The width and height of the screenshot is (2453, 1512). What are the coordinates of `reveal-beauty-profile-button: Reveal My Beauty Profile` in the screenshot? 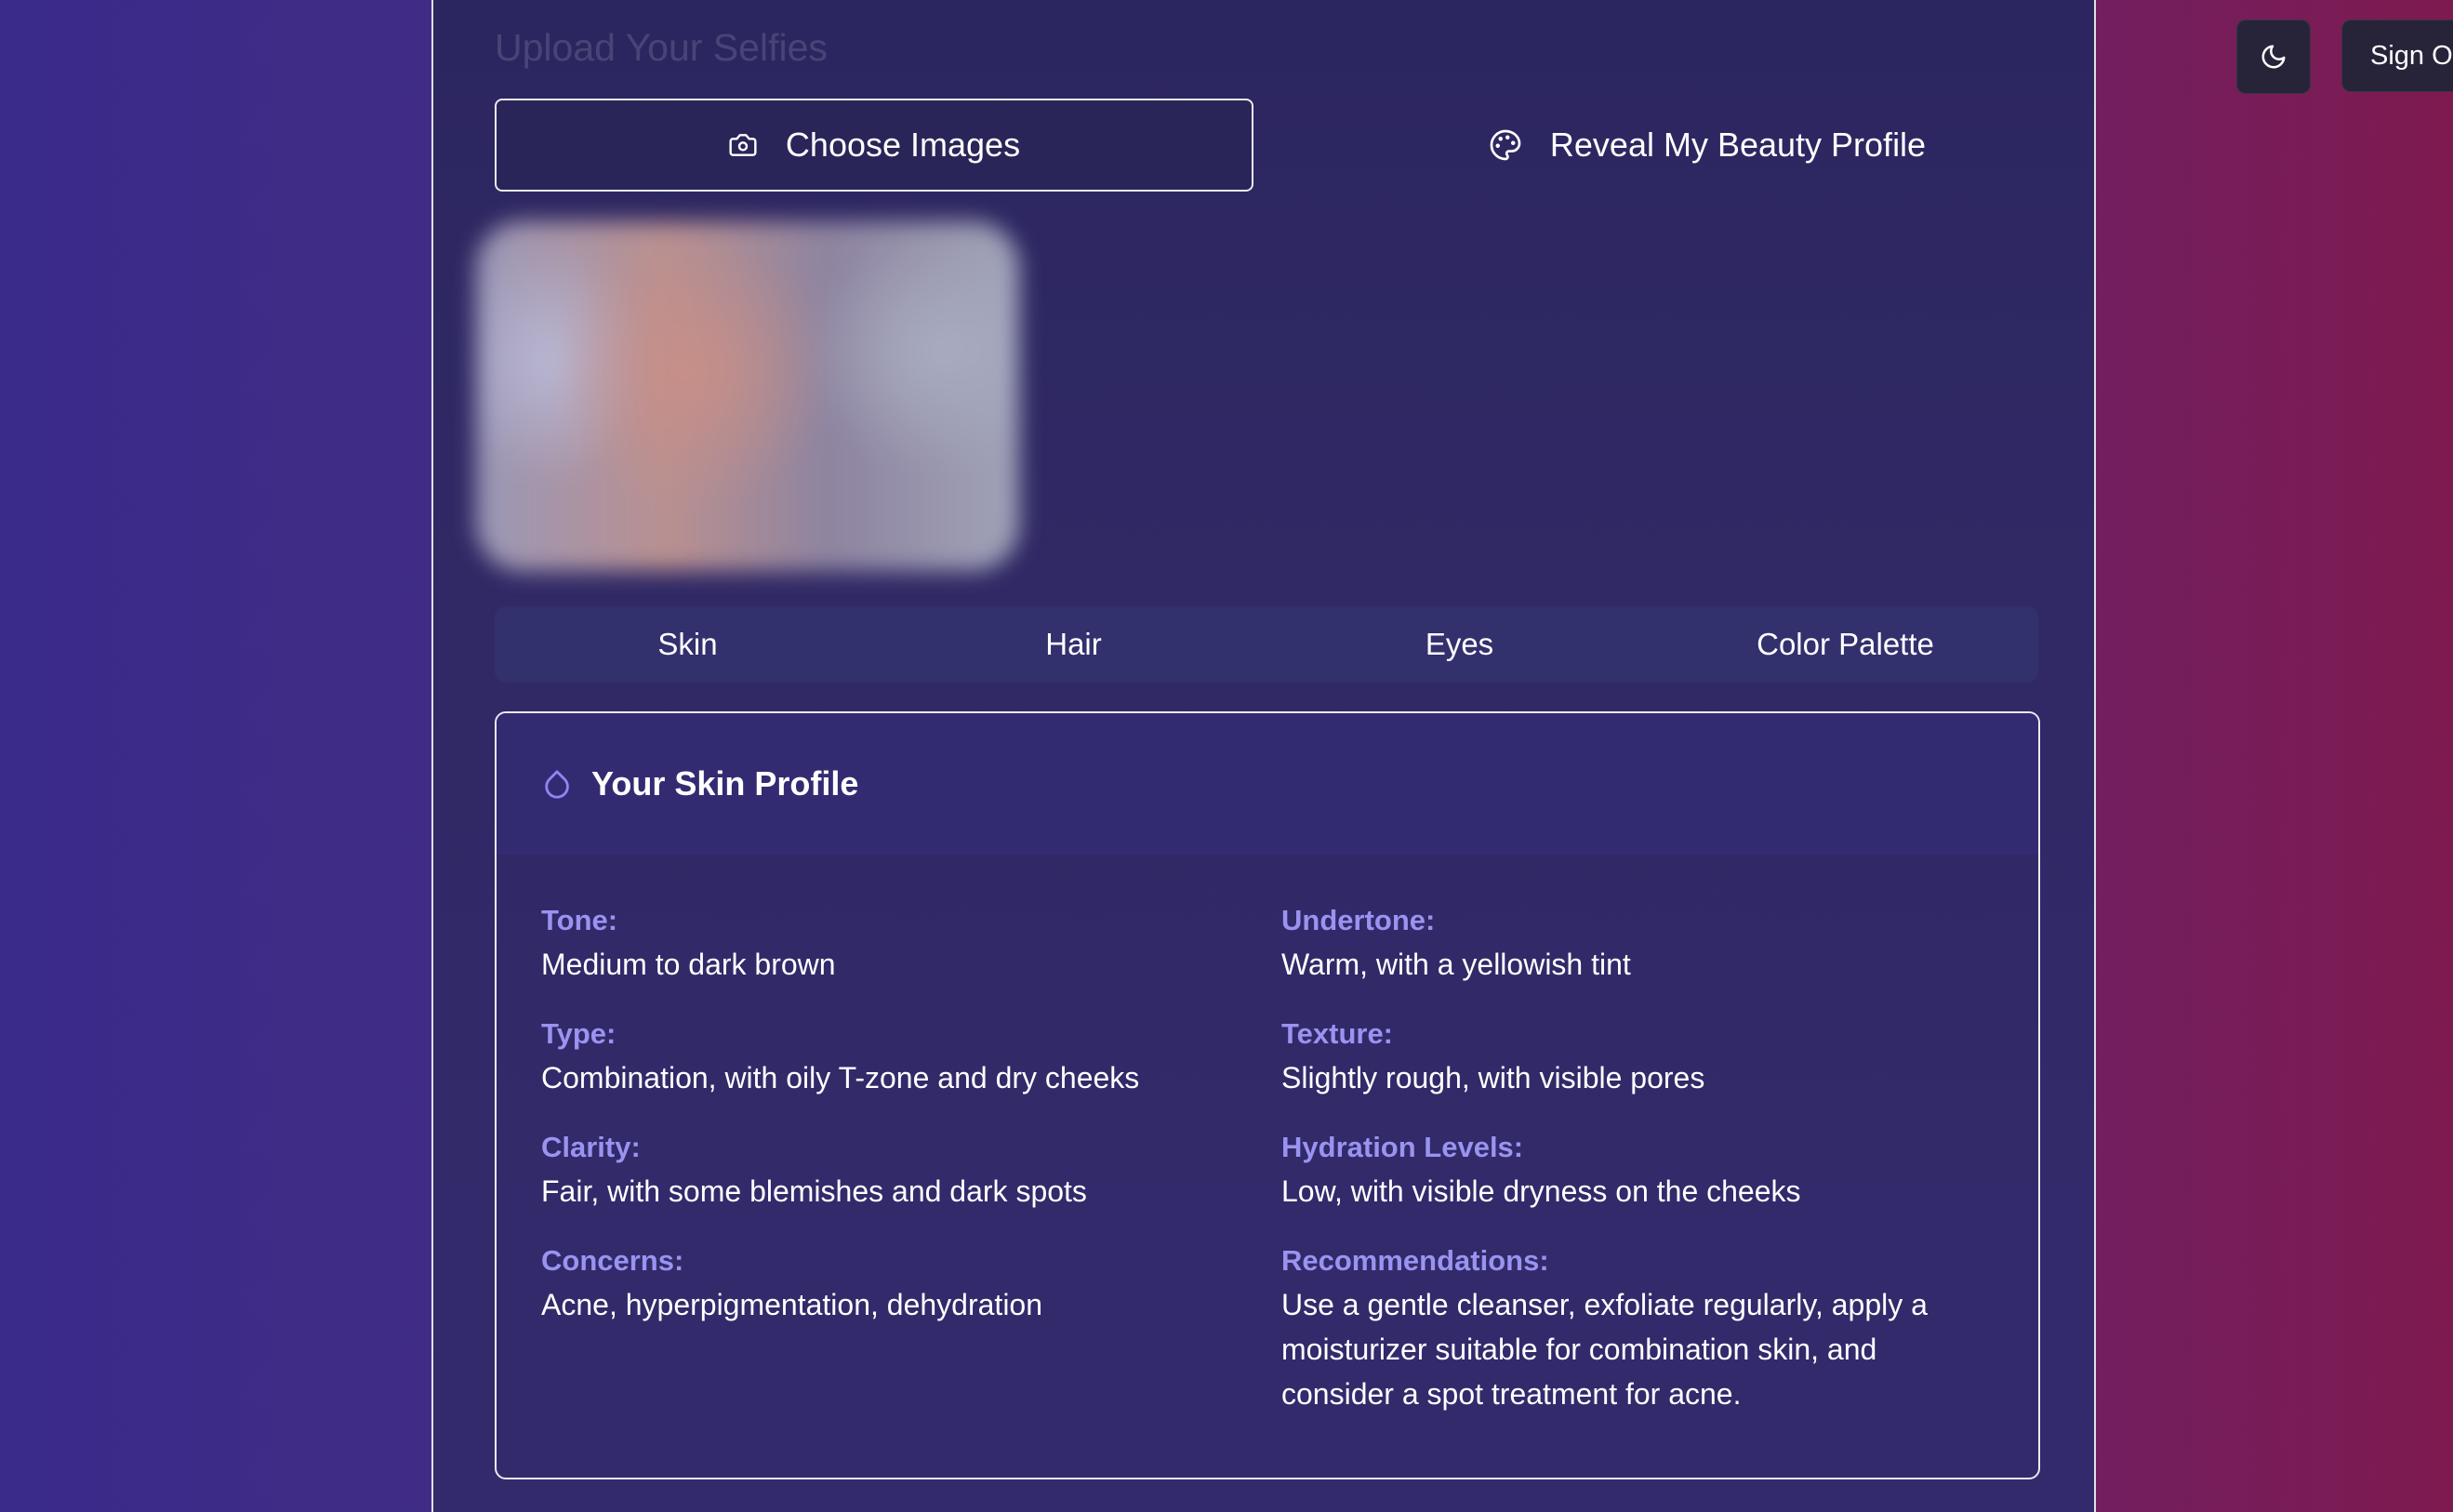 It's located at (1707, 145).